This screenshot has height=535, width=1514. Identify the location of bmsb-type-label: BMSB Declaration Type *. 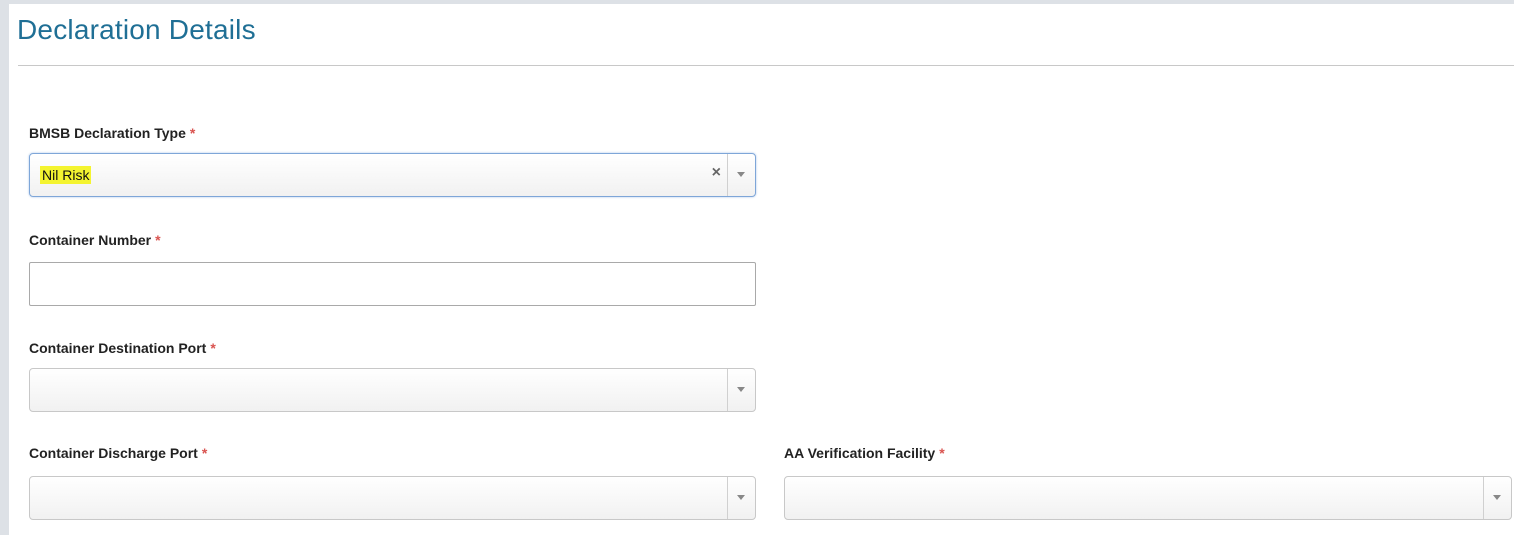
(112, 133).